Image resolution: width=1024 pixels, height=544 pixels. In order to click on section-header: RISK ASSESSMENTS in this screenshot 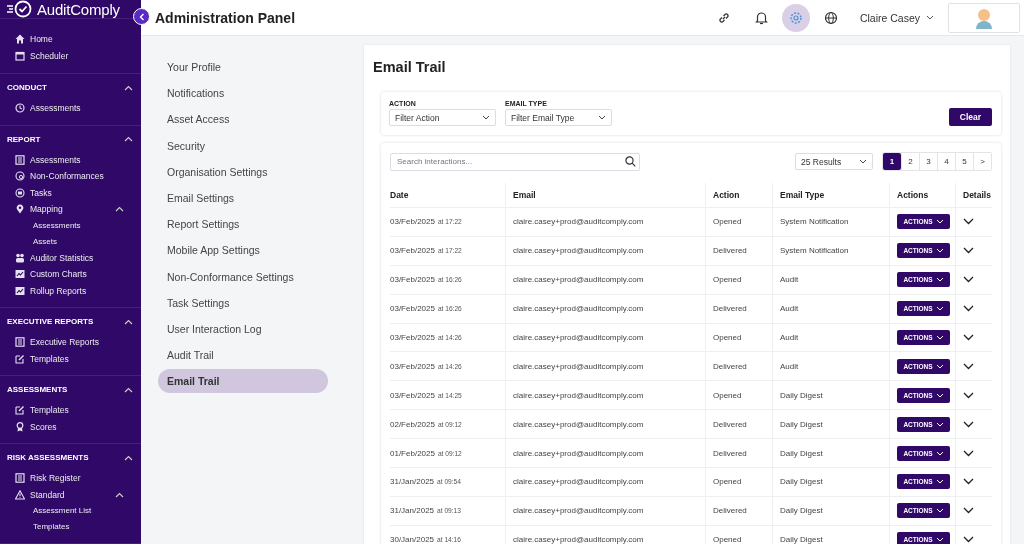, I will do `click(48, 457)`.